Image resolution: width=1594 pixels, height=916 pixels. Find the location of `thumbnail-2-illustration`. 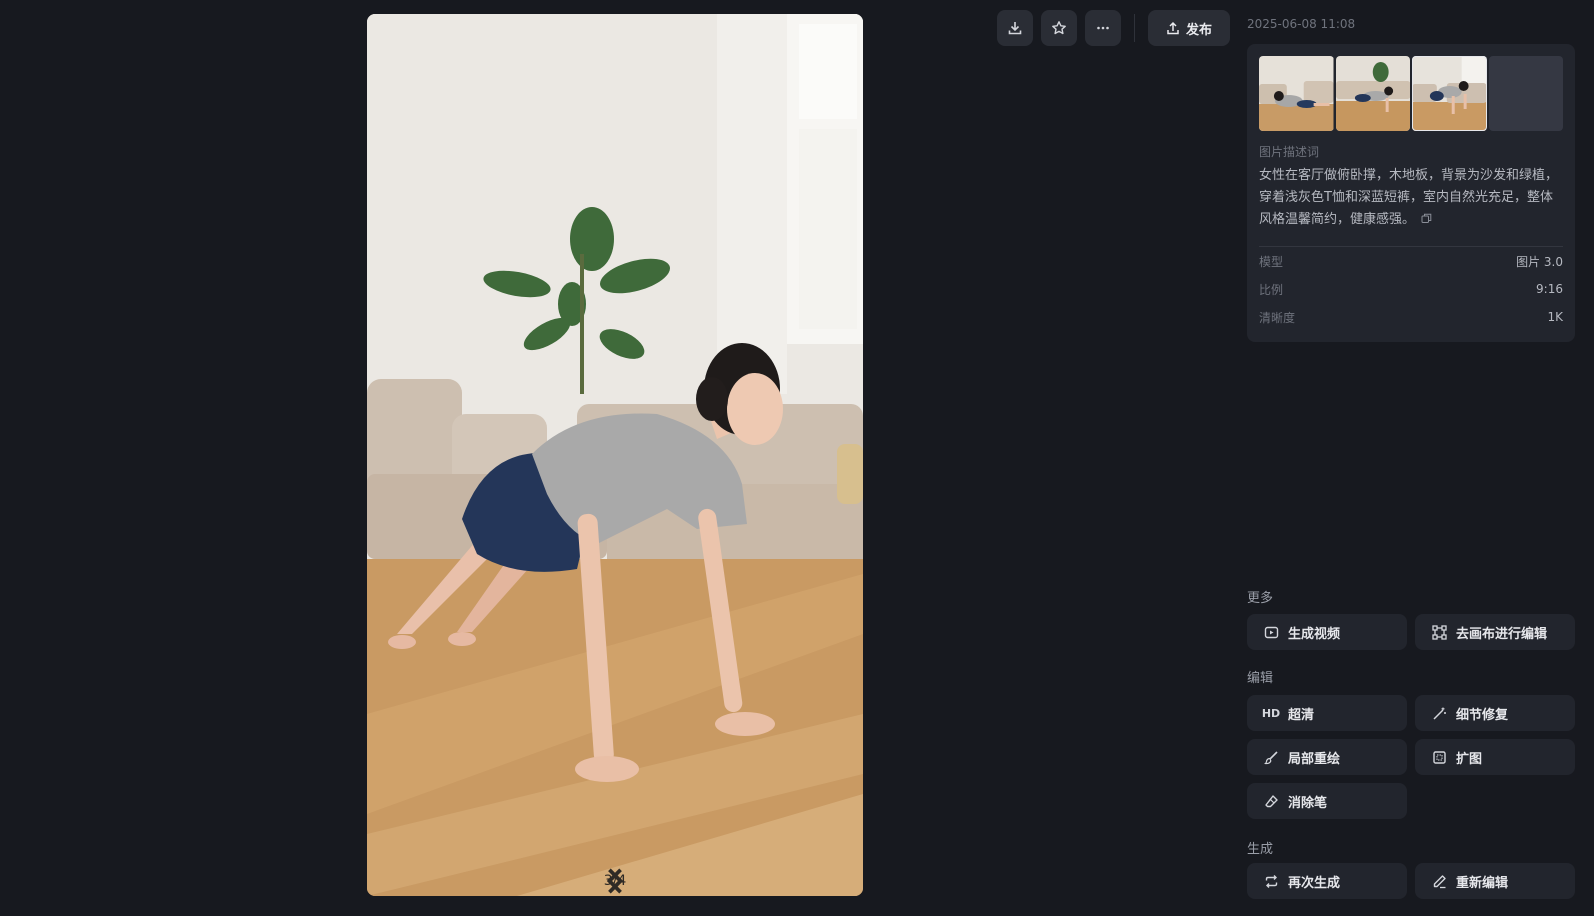

thumbnail-2-illustration is located at coordinates (1372, 93).